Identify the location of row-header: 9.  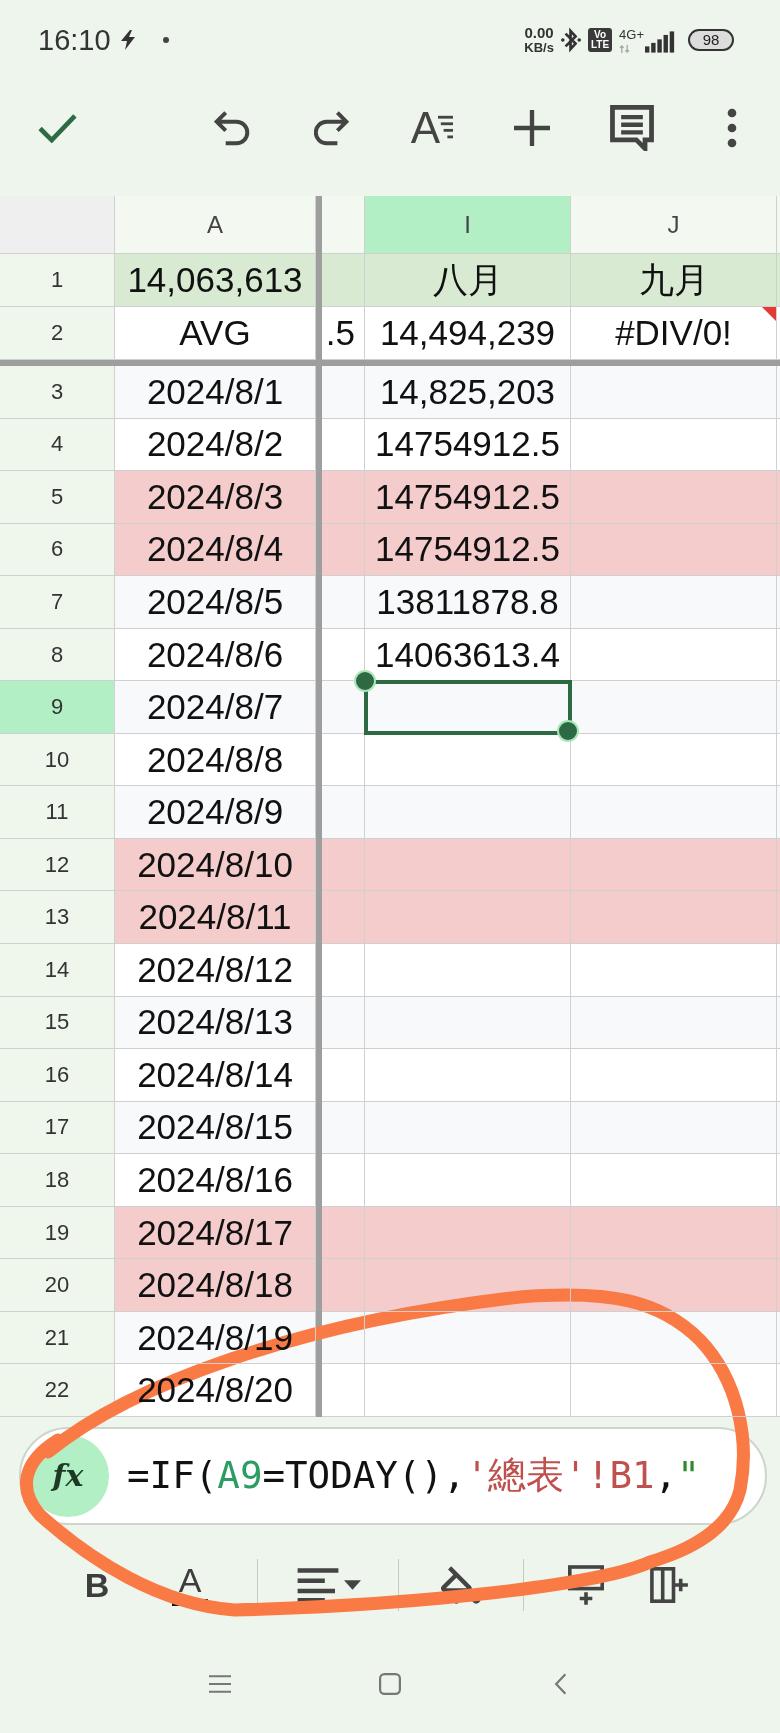
(57, 707).